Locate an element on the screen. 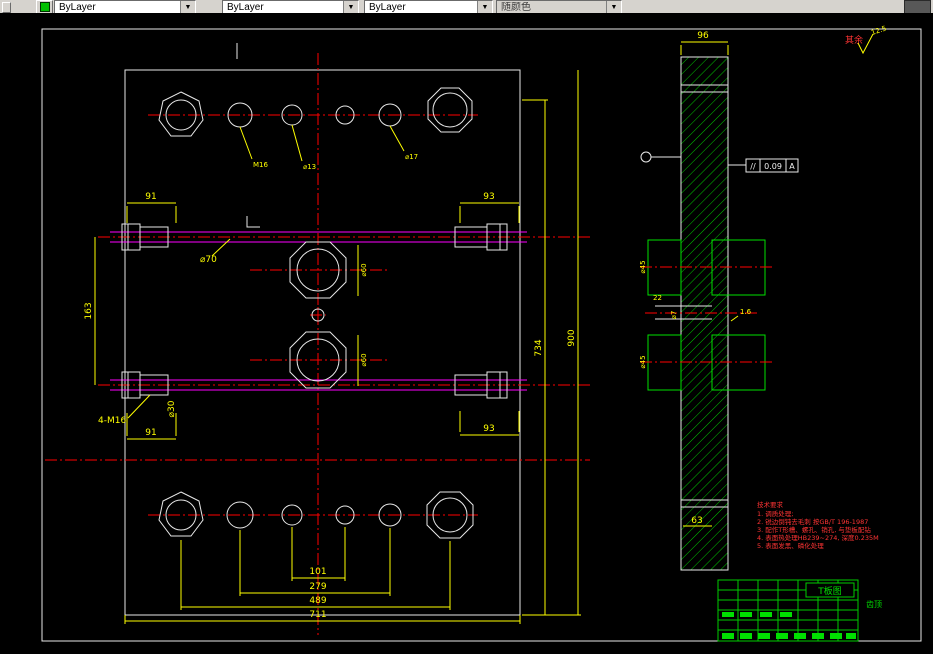 The image size is (933, 654). top-hole-row is located at coordinates (315, 112).